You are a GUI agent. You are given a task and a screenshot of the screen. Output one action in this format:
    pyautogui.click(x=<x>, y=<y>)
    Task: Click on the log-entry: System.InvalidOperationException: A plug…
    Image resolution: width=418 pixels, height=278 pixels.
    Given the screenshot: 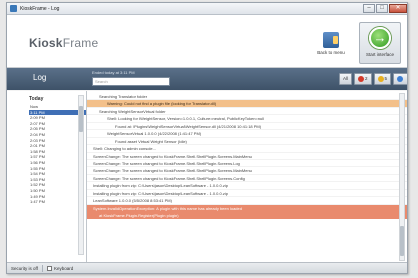 What is the action you would take?
    pyautogui.click(x=247, y=208)
    